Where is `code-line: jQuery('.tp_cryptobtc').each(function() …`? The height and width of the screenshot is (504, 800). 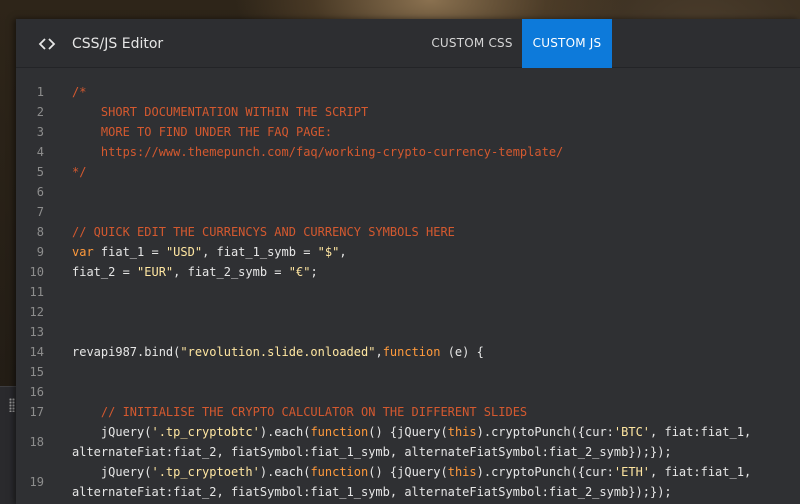
code-line: jQuery('.tp_cryptobtc').each(function() … is located at coordinates (434, 432).